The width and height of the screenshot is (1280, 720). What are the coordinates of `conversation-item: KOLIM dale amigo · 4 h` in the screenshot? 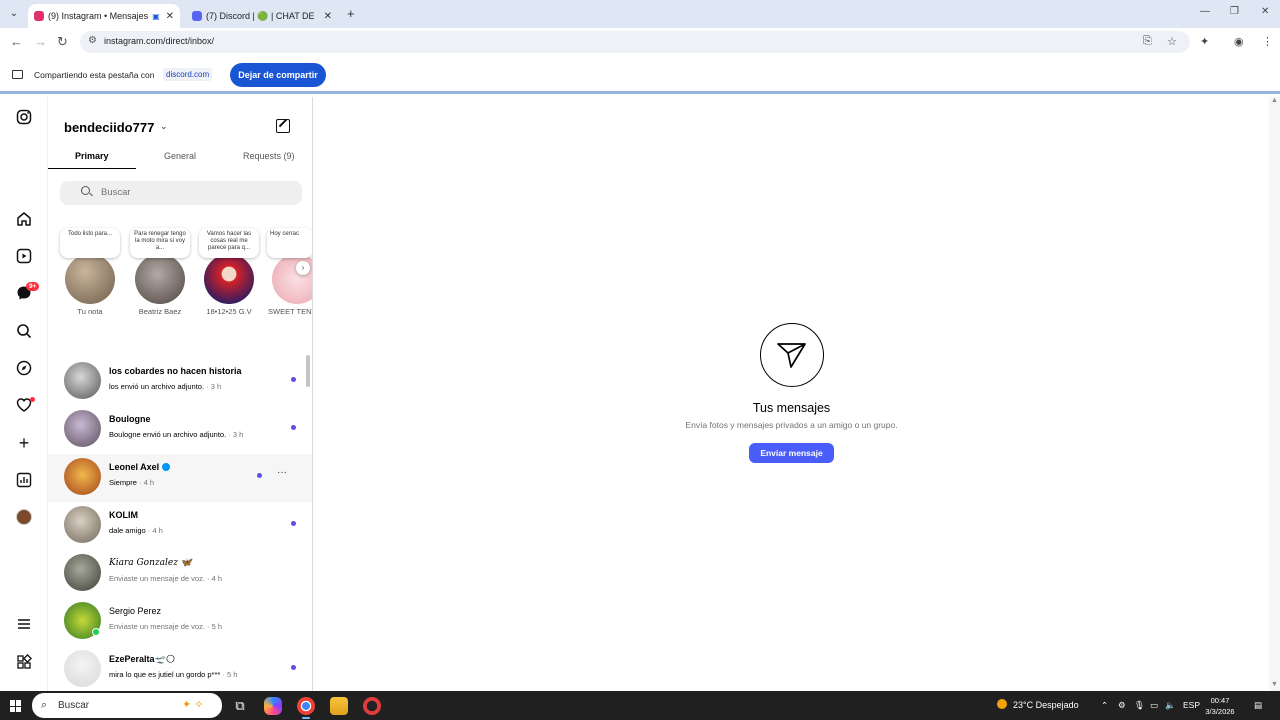 It's located at (180, 526).